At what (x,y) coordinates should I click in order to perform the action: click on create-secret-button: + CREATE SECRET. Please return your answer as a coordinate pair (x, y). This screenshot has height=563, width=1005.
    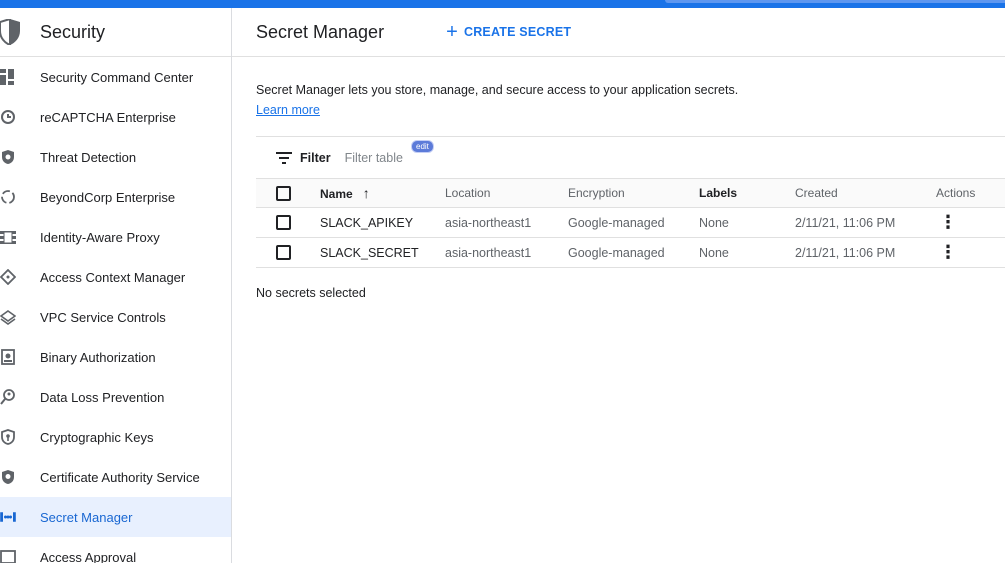
    Looking at the image, I should click on (508, 32).